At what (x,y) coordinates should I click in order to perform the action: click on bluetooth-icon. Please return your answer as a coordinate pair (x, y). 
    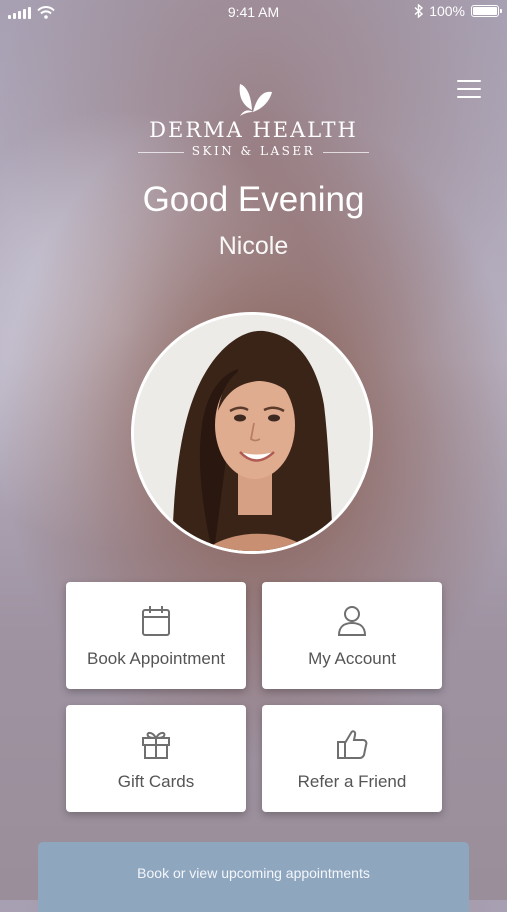
    Looking at the image, I should click on (419, 11).